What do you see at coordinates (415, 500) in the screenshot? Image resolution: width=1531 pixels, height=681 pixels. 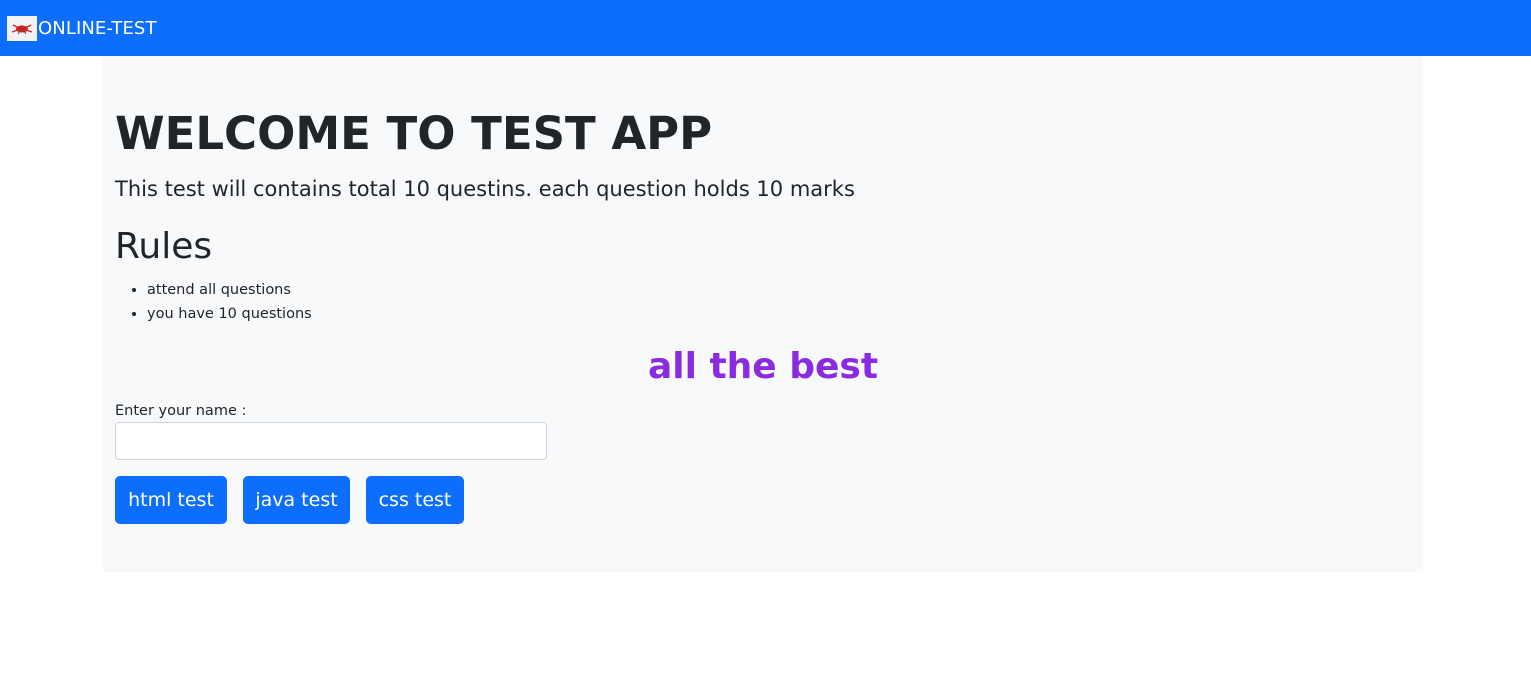 I see `css-test-button: css test` at bounding box center [415, 500].